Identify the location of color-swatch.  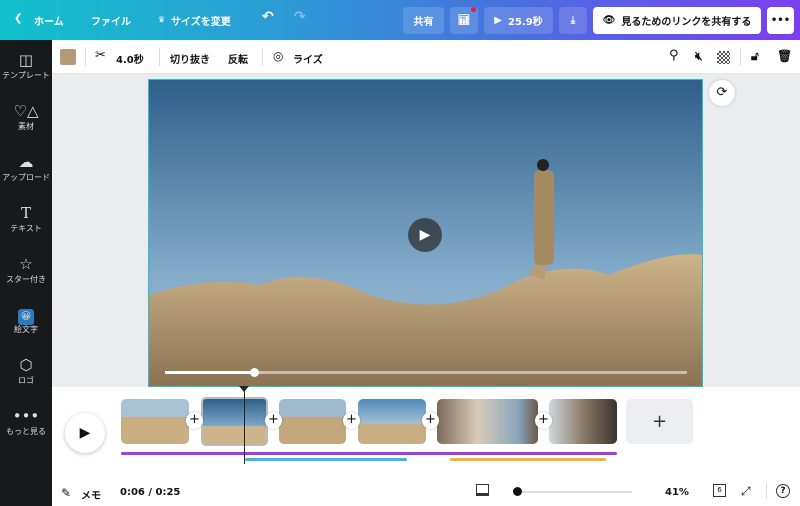
(68, 57).